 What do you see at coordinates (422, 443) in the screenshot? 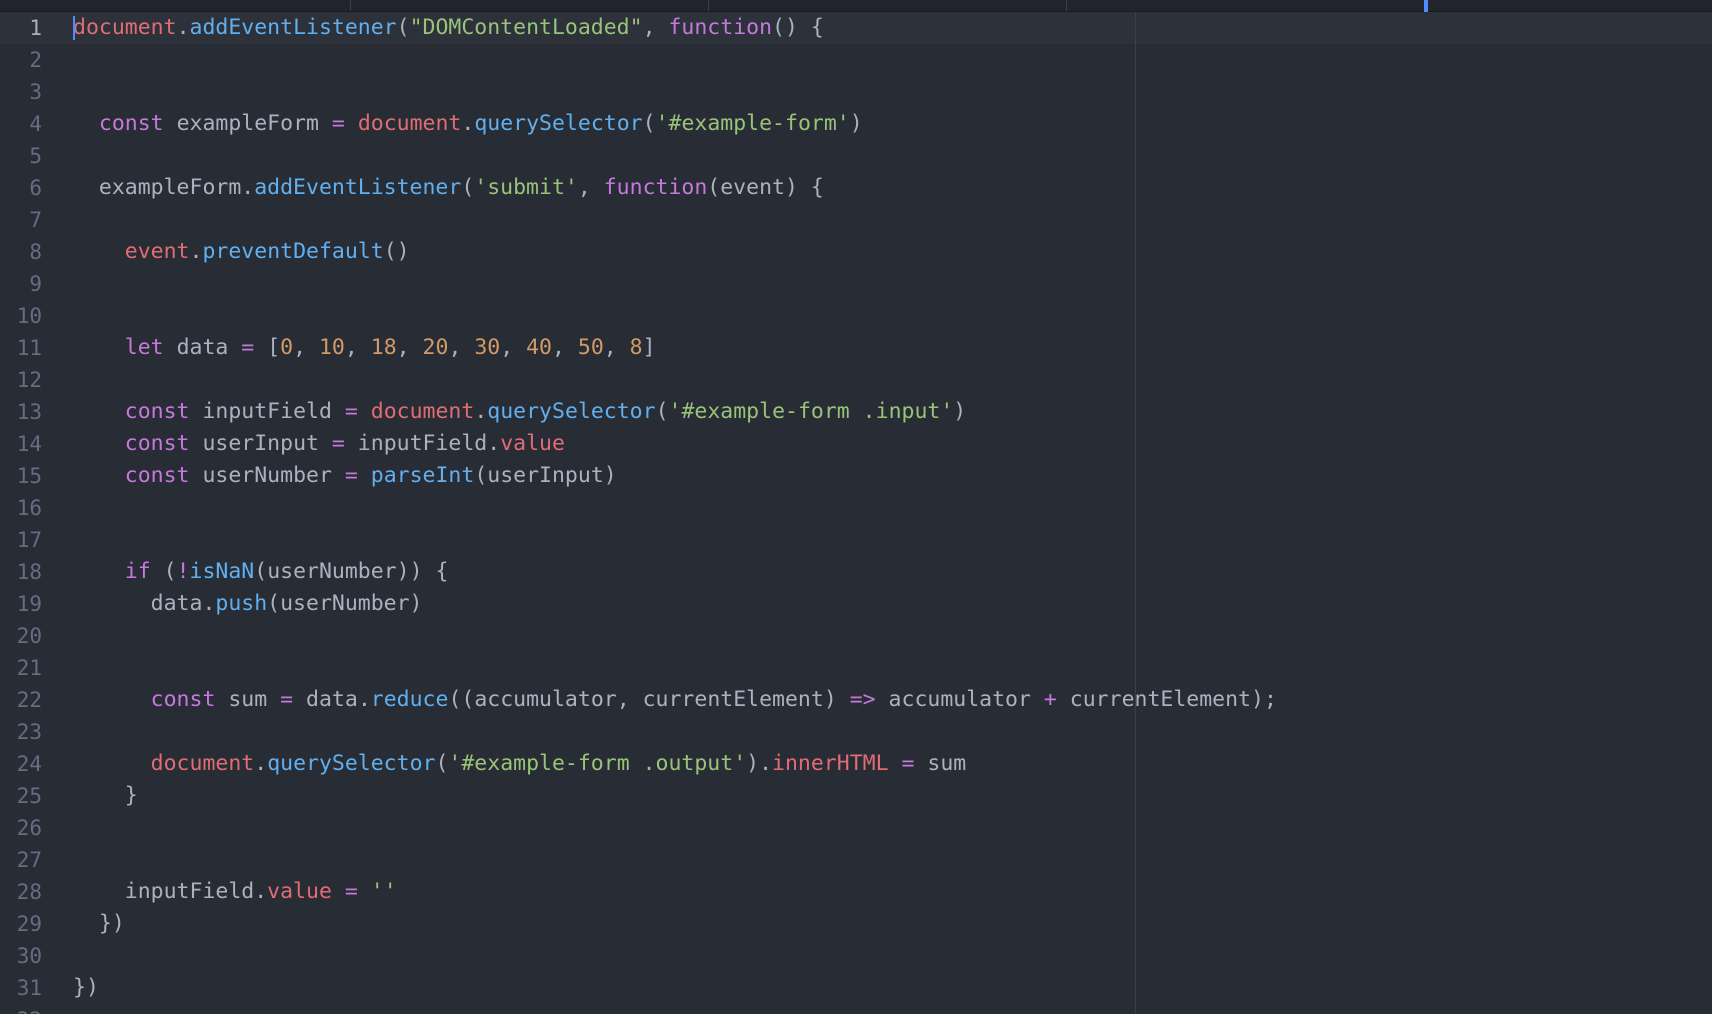
I see `code-token: inputField.` at bounding box center [422, 443].